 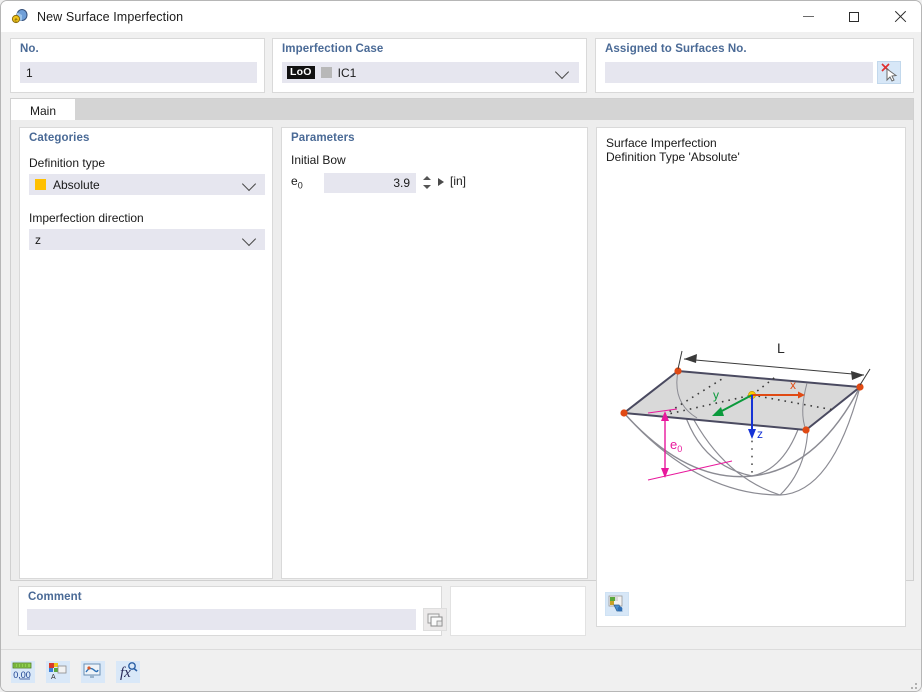 I want to click on imperfection-direction-value: z, so click(x=38, y=239).